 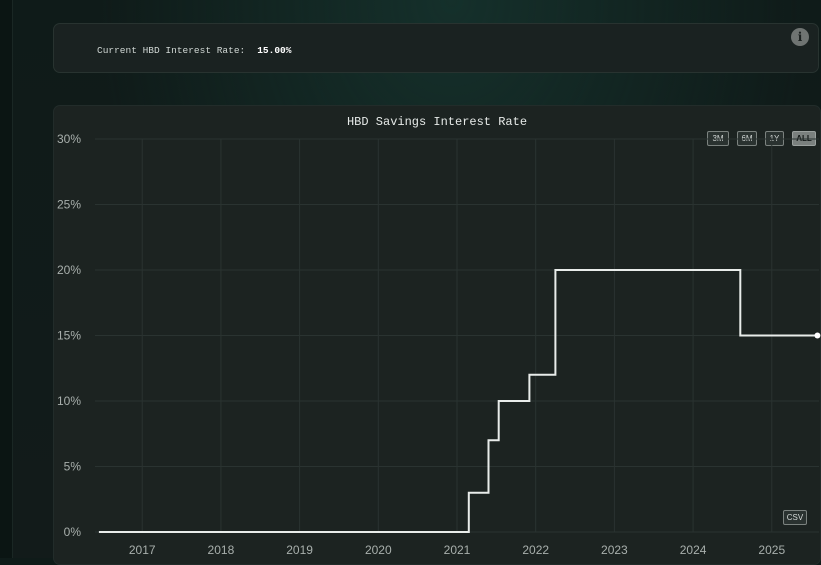 I want to click on y-tick-label: 25%, so click(x=69, y=205).